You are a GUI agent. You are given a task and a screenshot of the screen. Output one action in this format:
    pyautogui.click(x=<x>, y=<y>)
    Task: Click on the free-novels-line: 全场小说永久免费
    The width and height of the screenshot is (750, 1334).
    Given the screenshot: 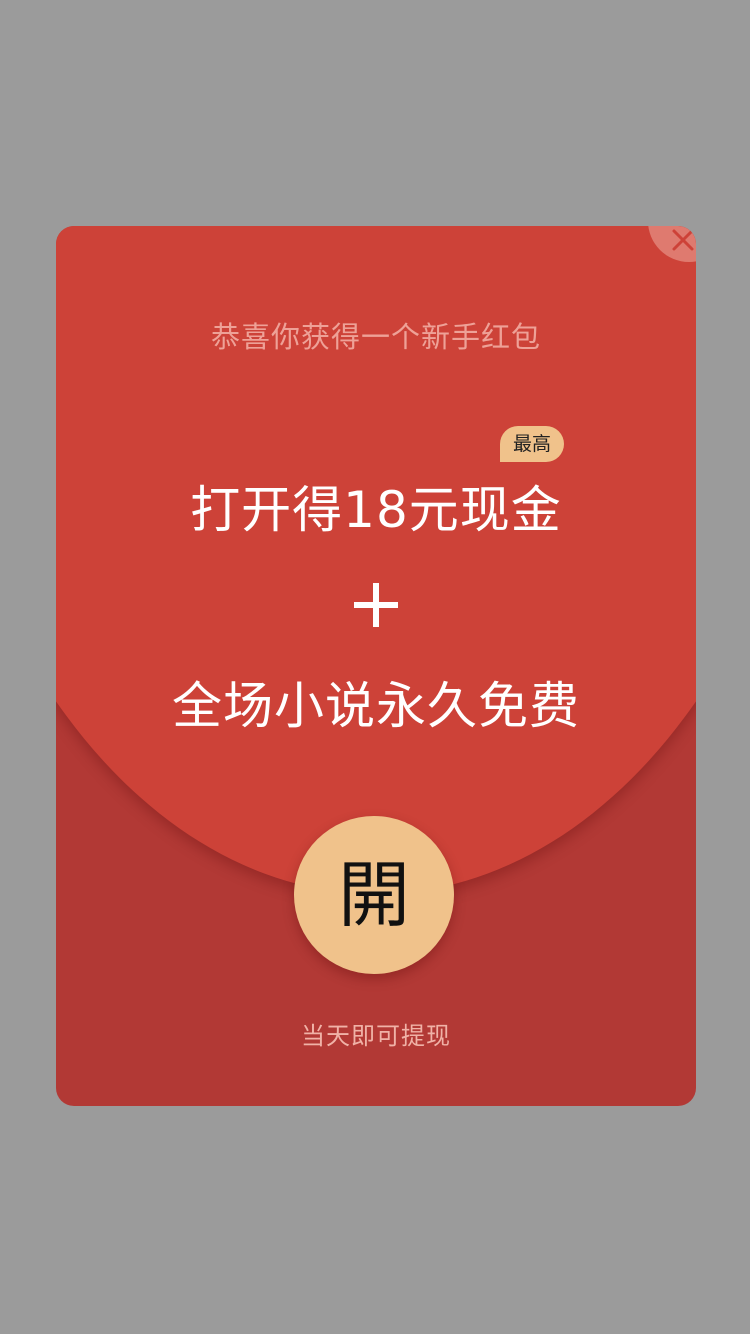 What is the action you would take?
    pyautogui.click(x=376, y=706)
    